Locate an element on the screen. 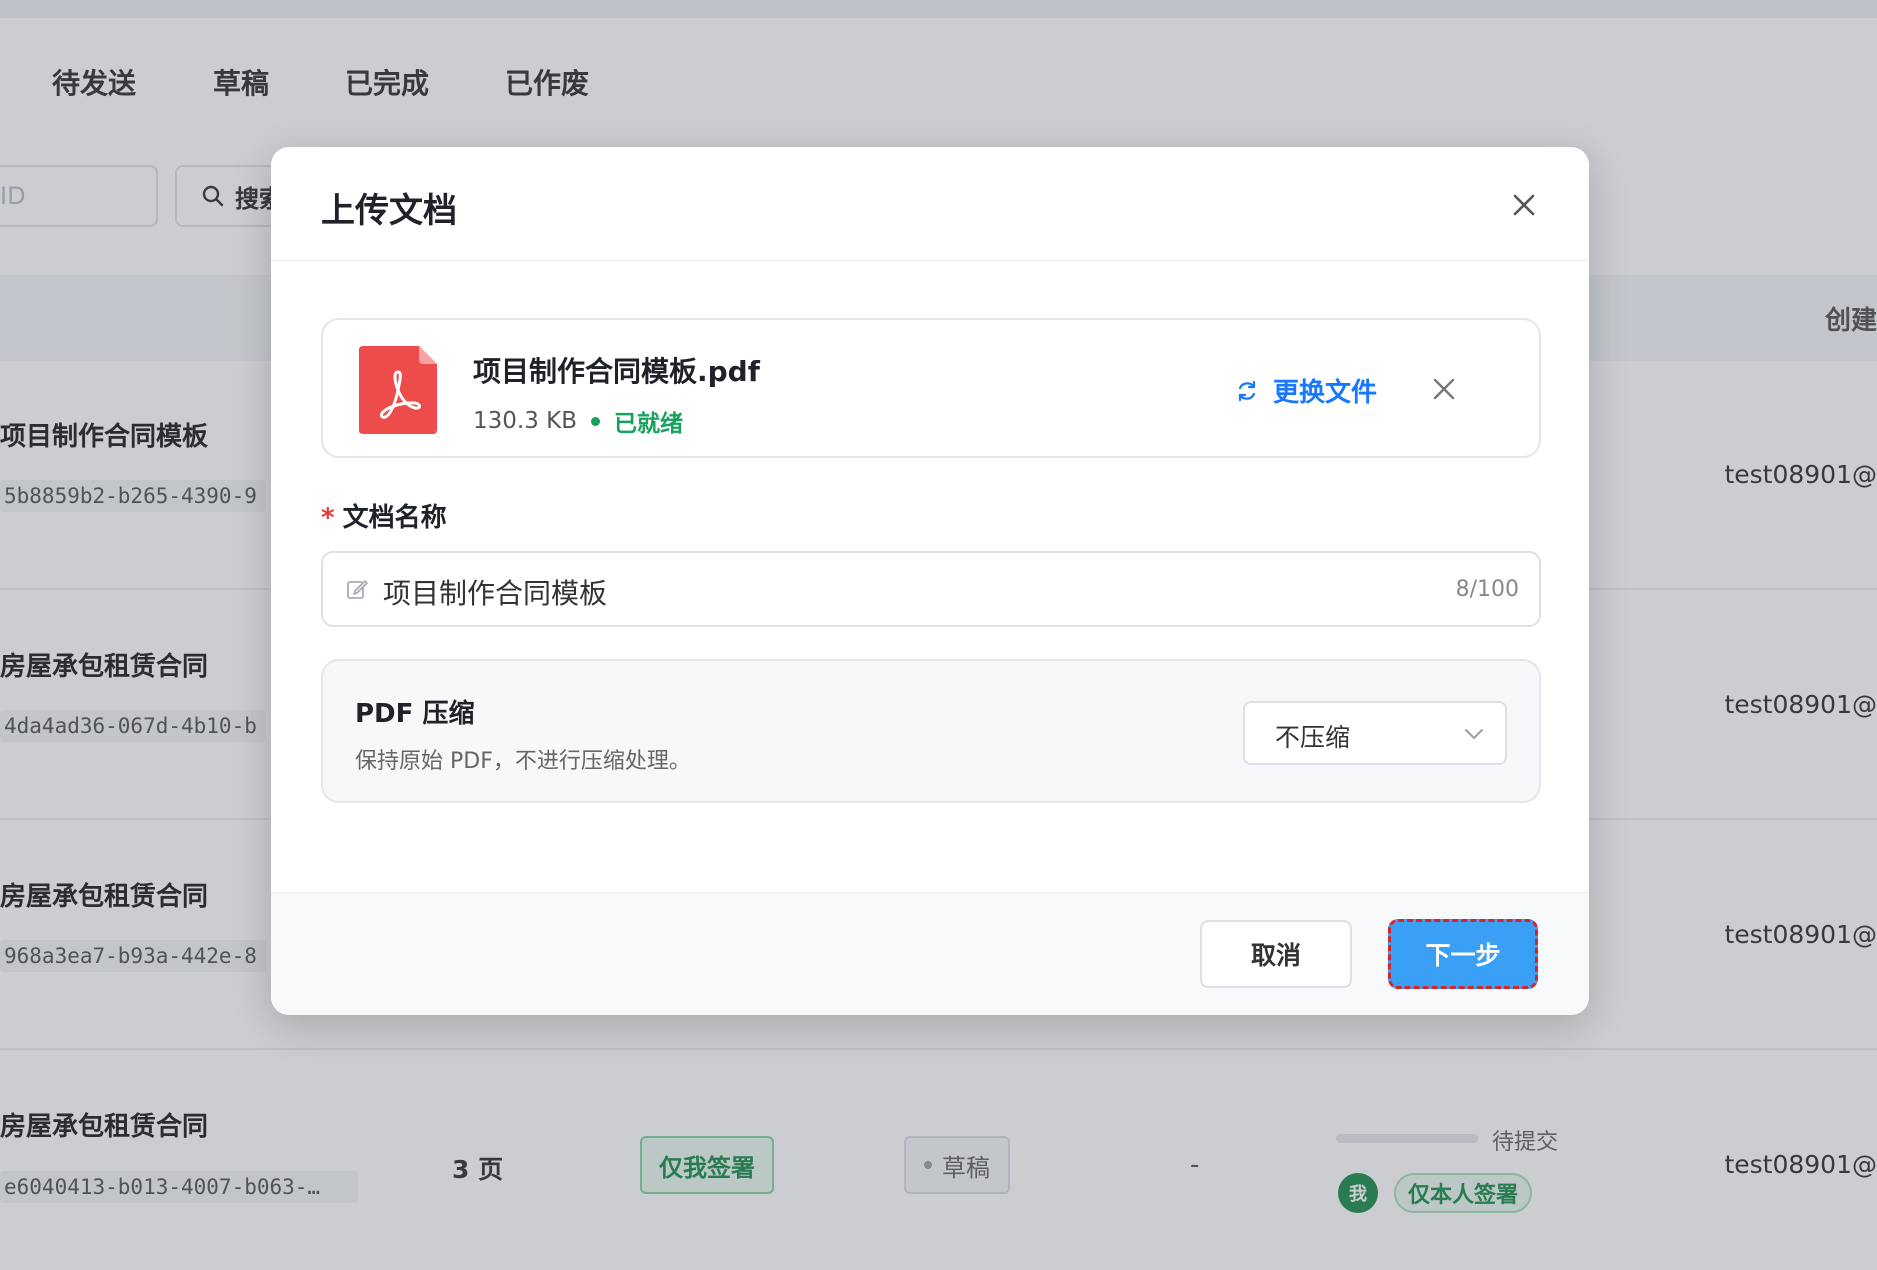  replace-file-label: 更换文件 is located at coordinates (1325, 393).